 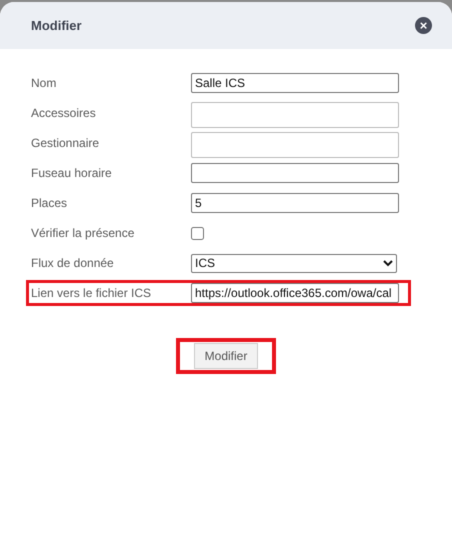 I want to click on input-field: Salle ICS, so click(x=295, y=83).